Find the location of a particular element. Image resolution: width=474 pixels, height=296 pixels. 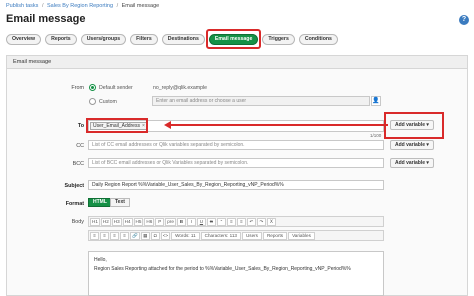

tab-overview: Overview is located at coordinates (24, 39).